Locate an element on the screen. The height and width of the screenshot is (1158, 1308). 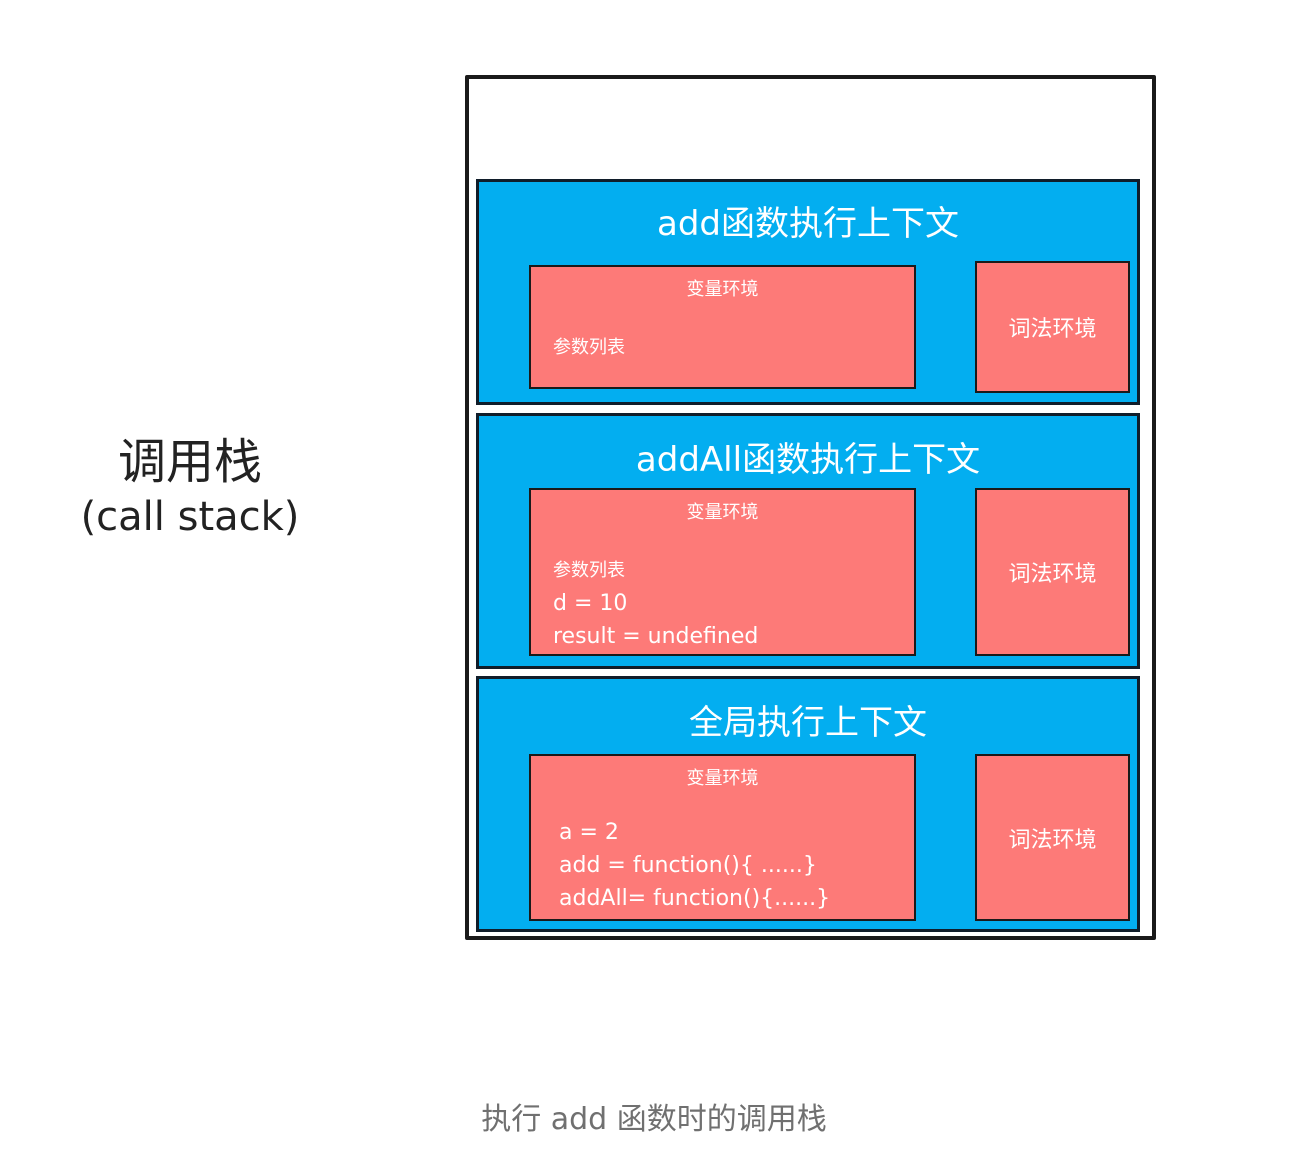
call-stack-subtitle: (call stack) is located at coordinates (190, 517).